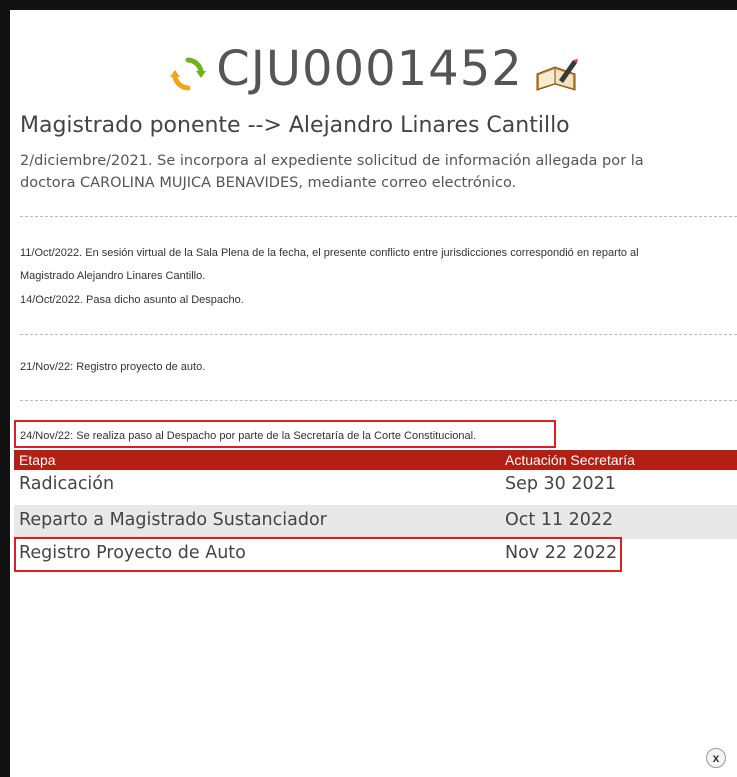 The width and height of the screenshot is (737, 777). I want to click on table-row: Radicación Sep 30 2021, so click(375, 486).